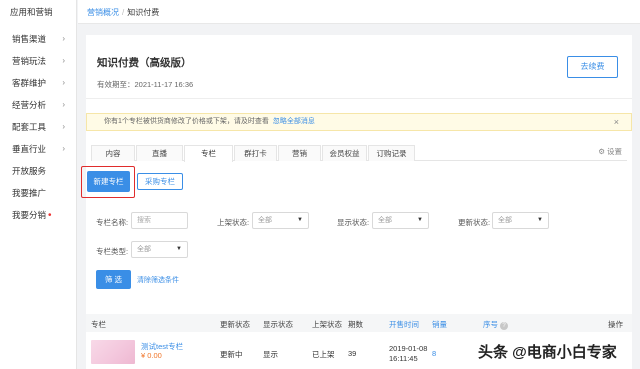  Describe the element at coordinates (520, 220) in the screenshot. I see `update-status-select: 全部 ▼` at that location.